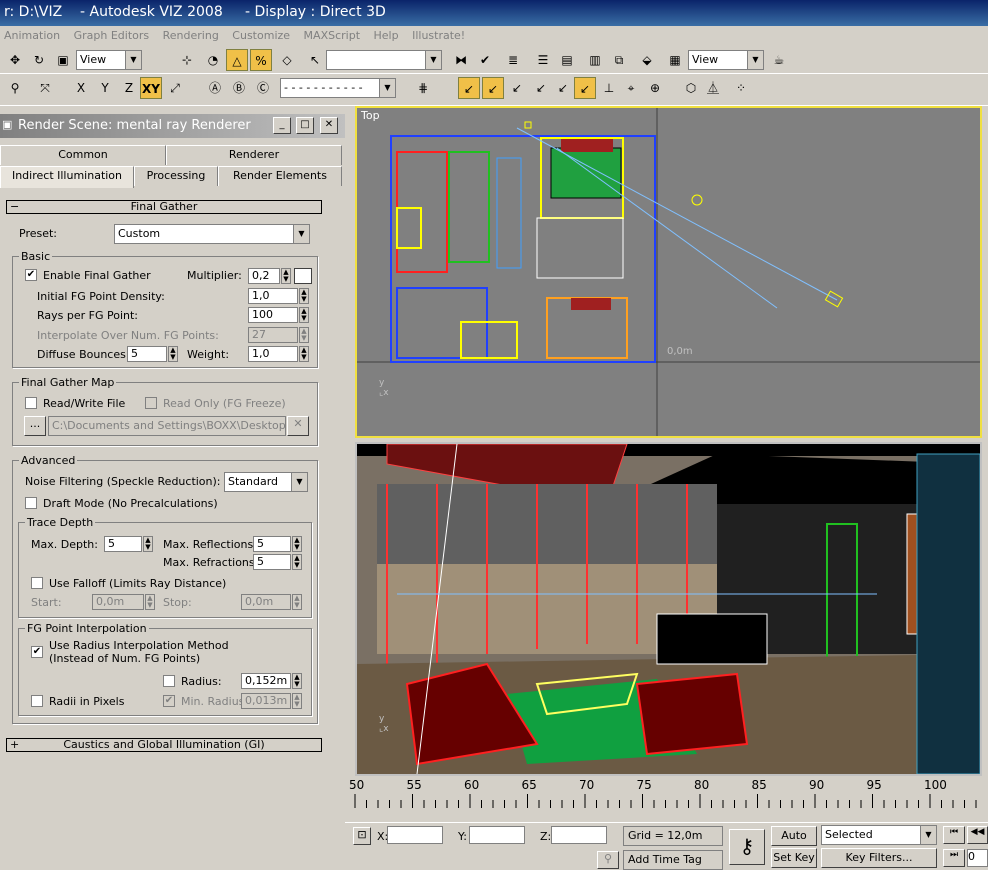 The width and height of the screenshot is (988, 870). Describe the element at coordinates (647, 60) in the screenshot. I see `quick-render-icon: ⬙` at that location.